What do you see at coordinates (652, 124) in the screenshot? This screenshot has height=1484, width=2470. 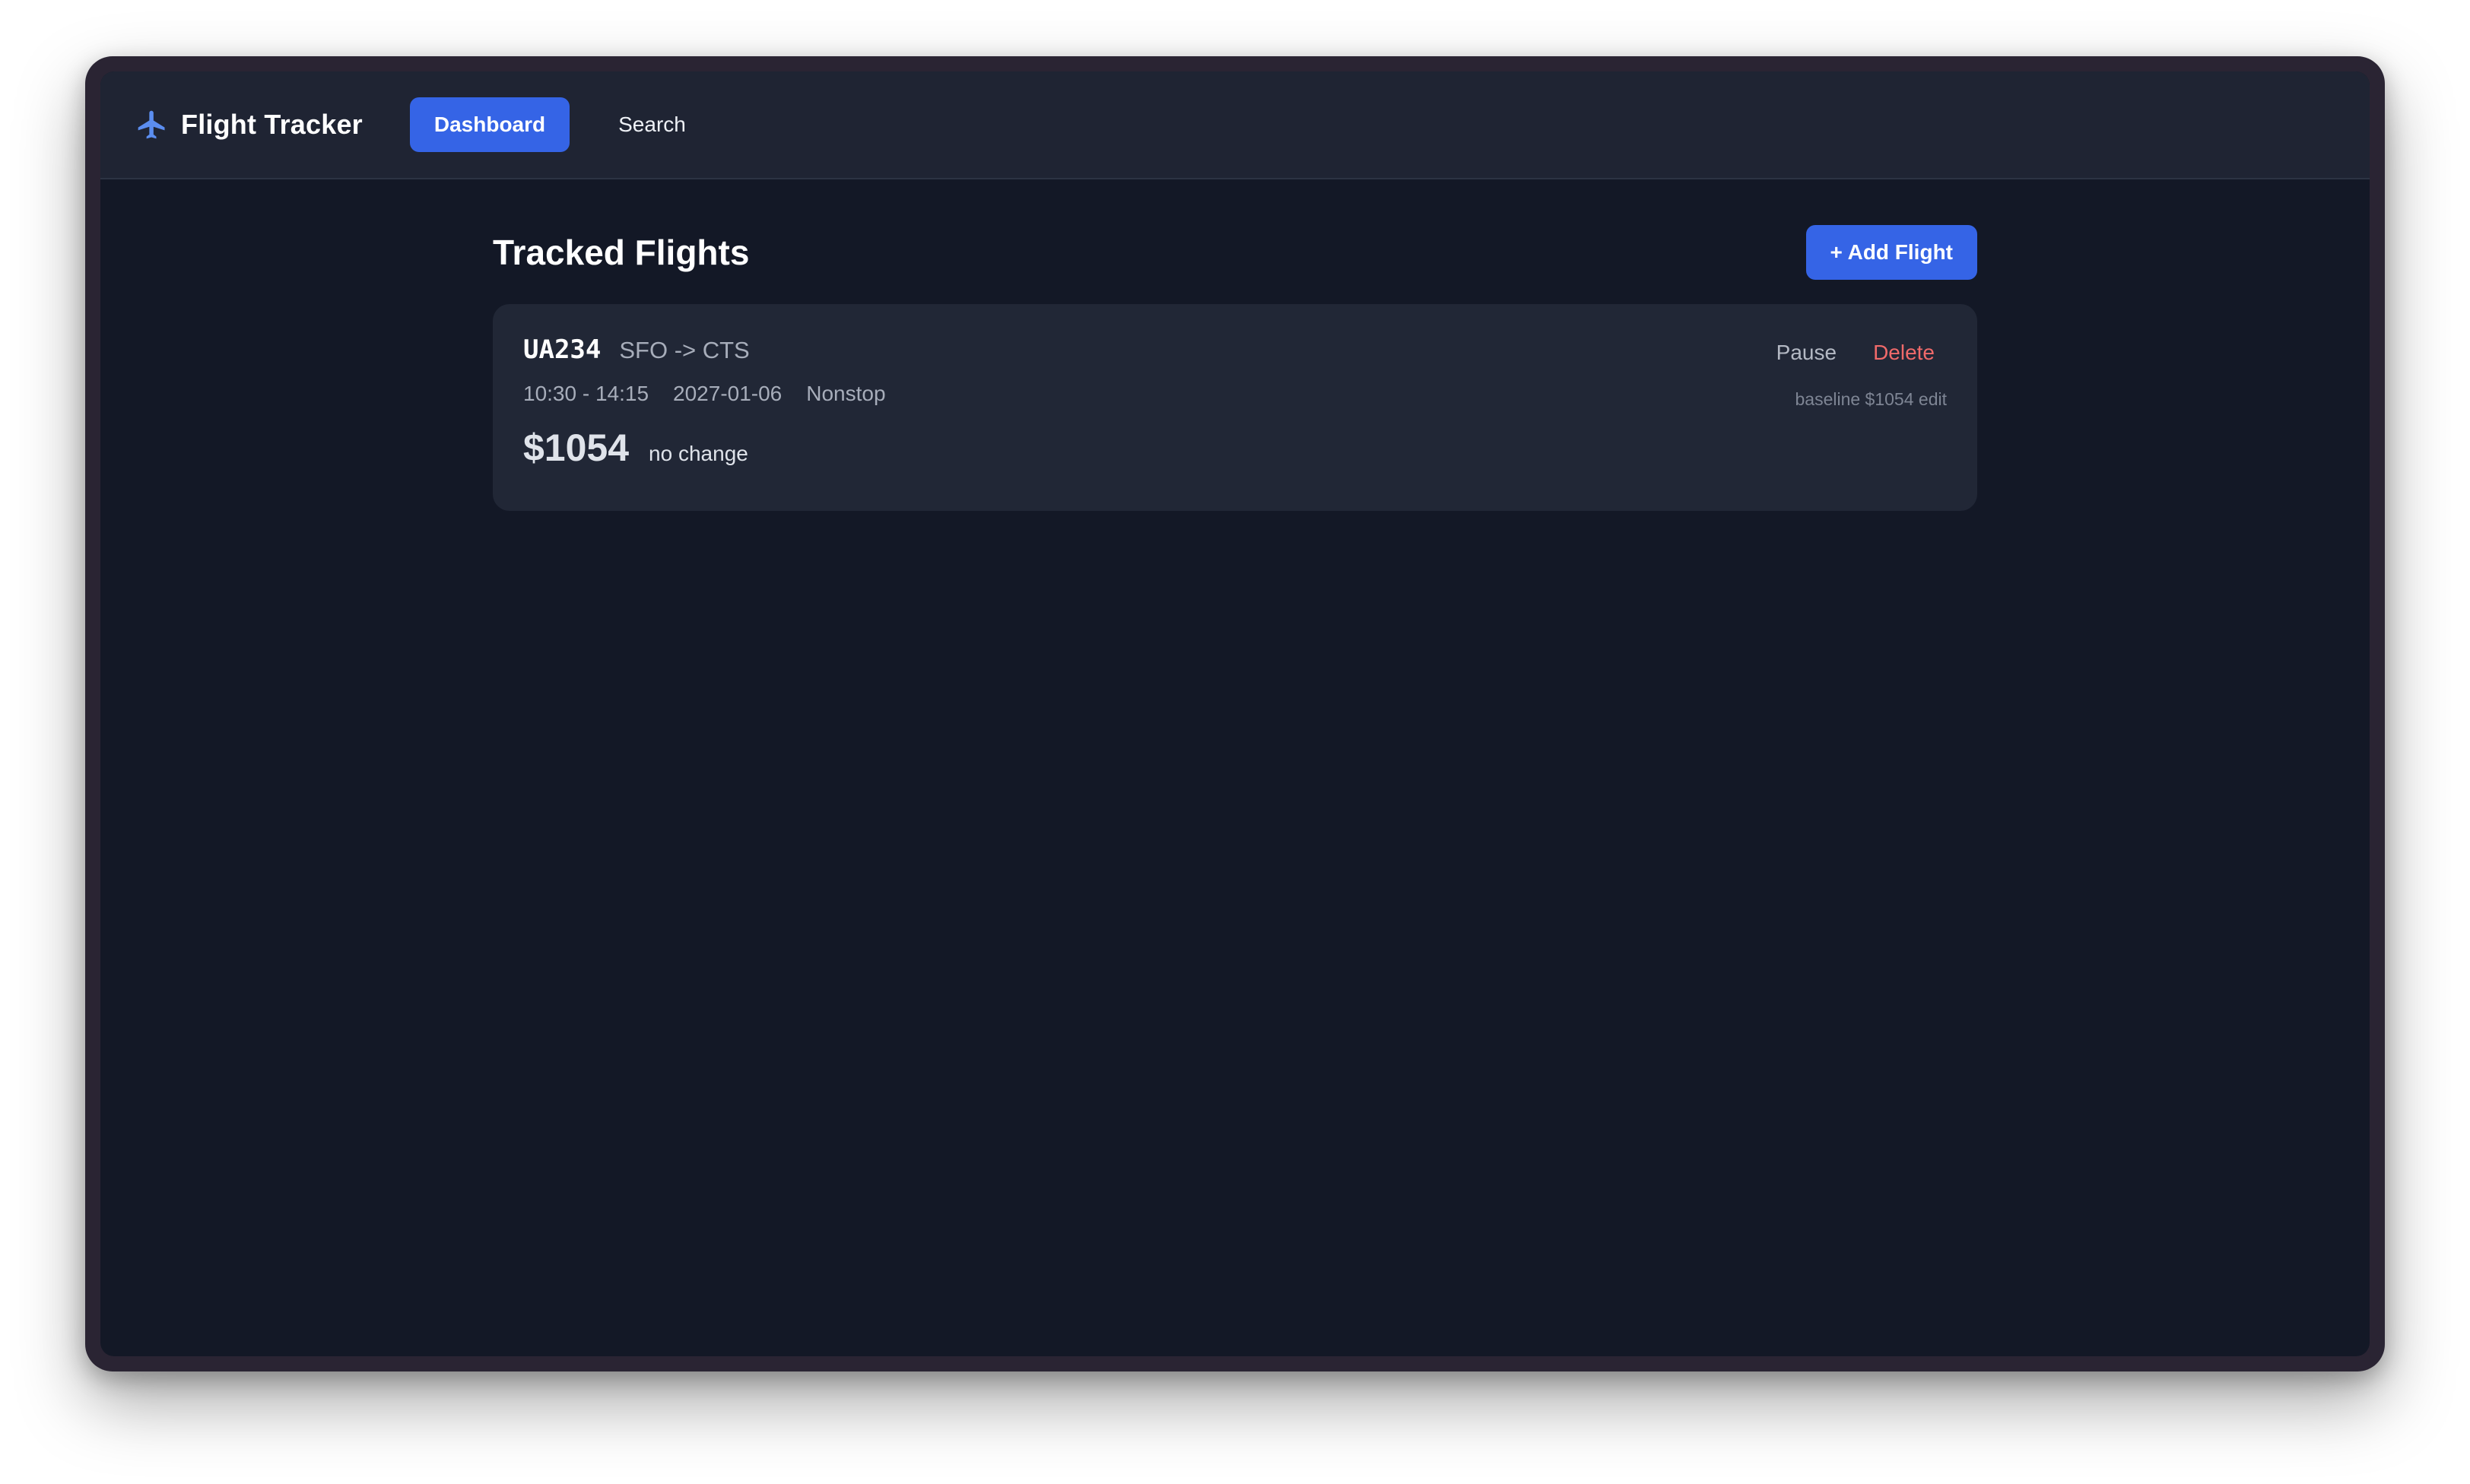 I see `nav-search-button: Search` at bounding box center [652, 124].